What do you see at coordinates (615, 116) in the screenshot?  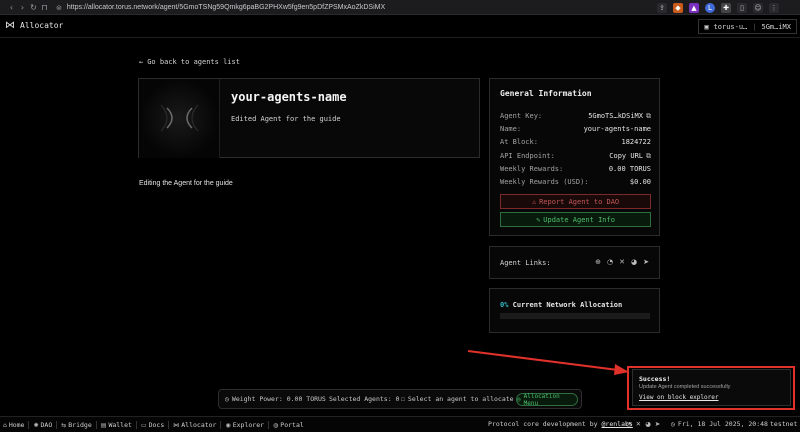 I see `info-value: 5GmoTS…kDSiMX` at bounding box center [615, 116].